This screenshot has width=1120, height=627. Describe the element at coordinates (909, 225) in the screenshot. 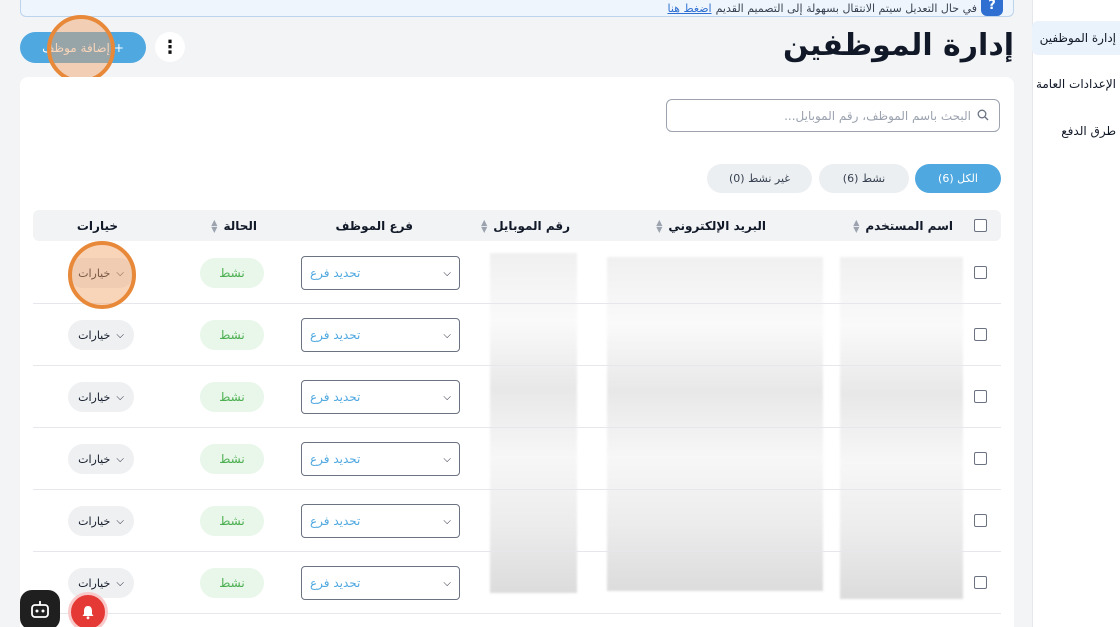

I see `col-username-label: اسم المستخدم` at that location.